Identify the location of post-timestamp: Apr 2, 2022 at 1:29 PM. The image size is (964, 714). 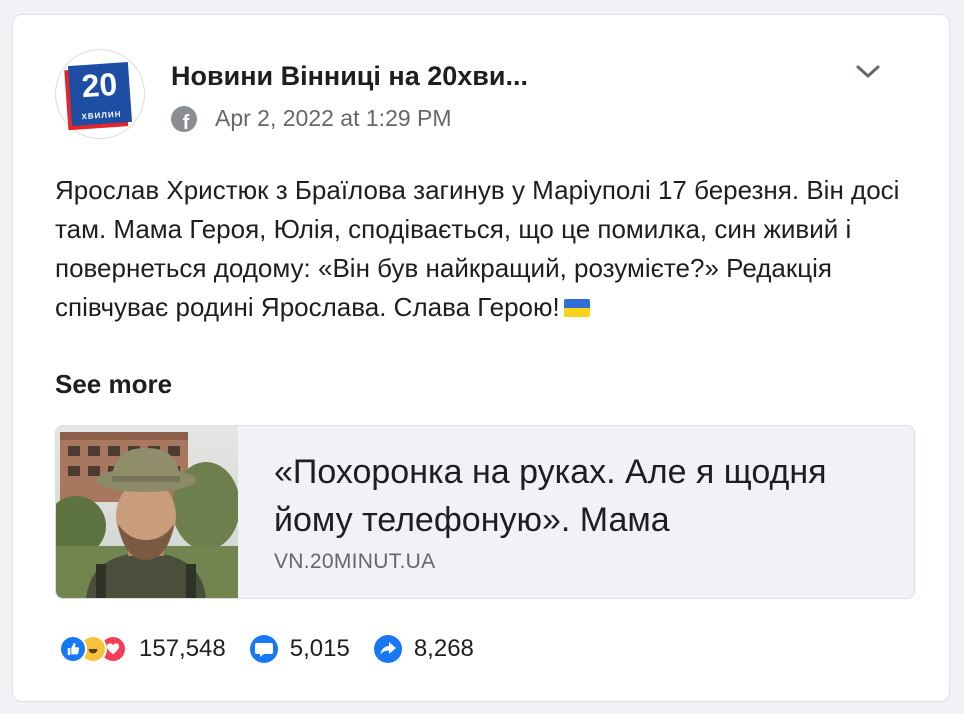
(333, 118).